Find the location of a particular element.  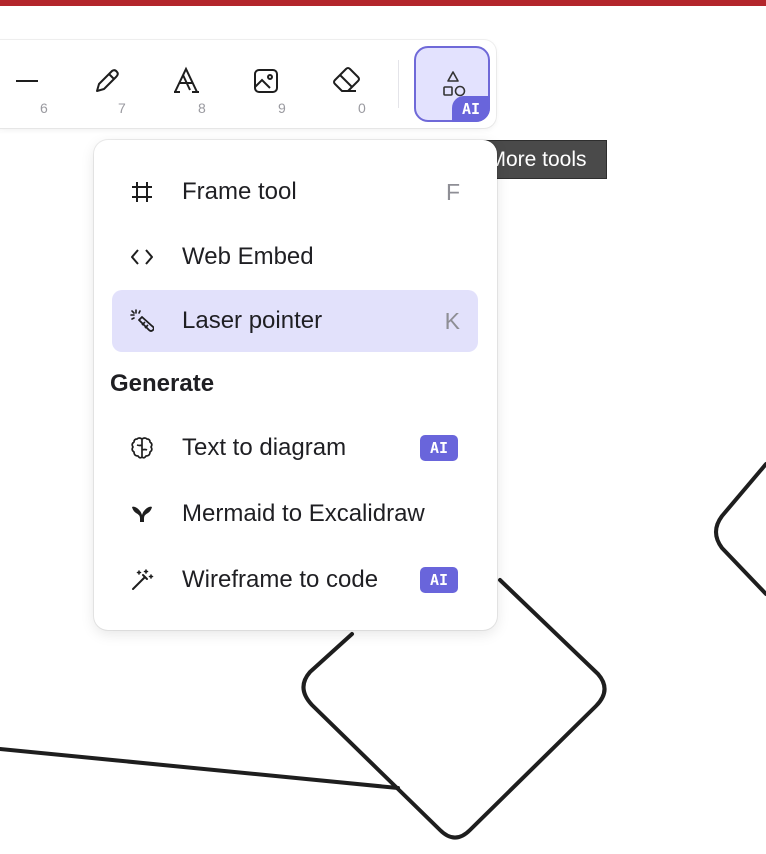

mermaid-icon is located at coordinates (142, 514).